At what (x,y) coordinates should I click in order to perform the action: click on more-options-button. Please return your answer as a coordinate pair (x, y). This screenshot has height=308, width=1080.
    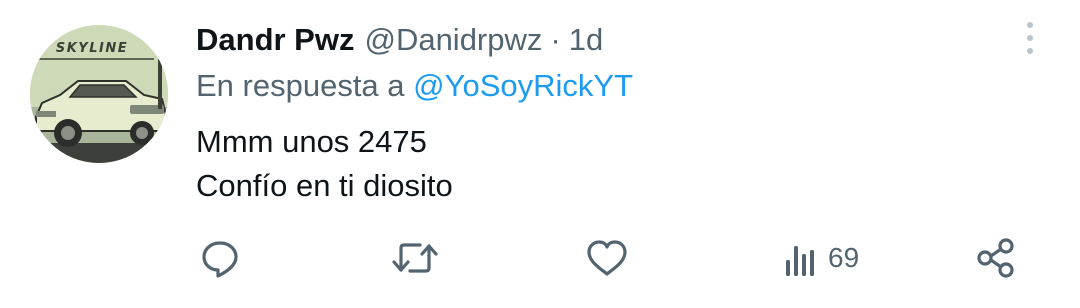
    Looking at the image, I should click on (1030, 38).